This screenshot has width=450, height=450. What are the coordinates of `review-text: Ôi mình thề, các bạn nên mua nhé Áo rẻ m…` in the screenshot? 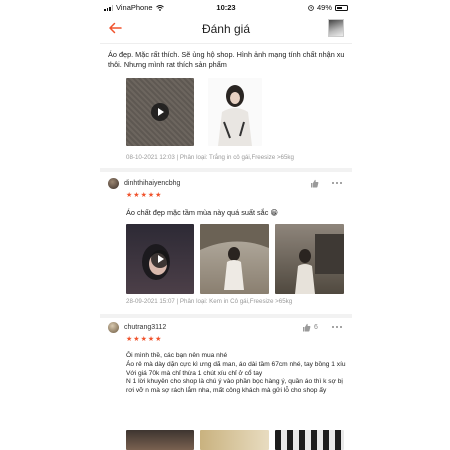 It's located at (236, 373).